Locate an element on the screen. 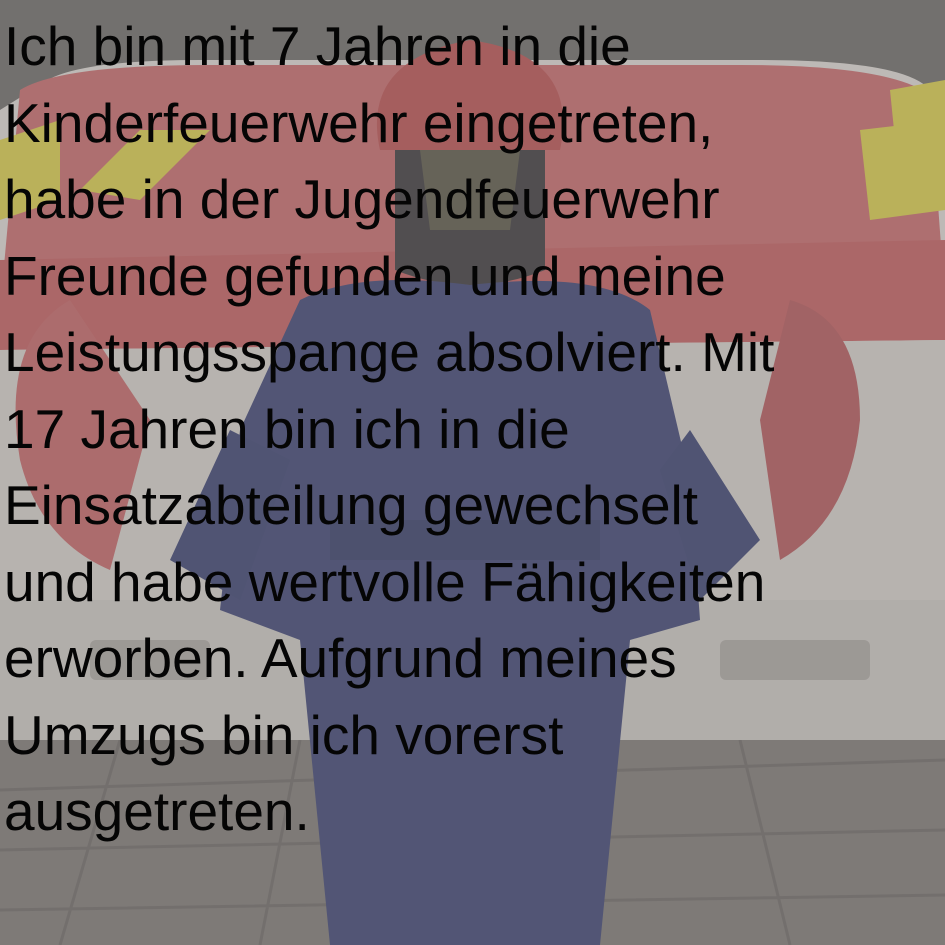 This screenshot has height=945, width=945. caption-line: Ich bin mit 7 Jahren in die is located at coordinates (317, 46).